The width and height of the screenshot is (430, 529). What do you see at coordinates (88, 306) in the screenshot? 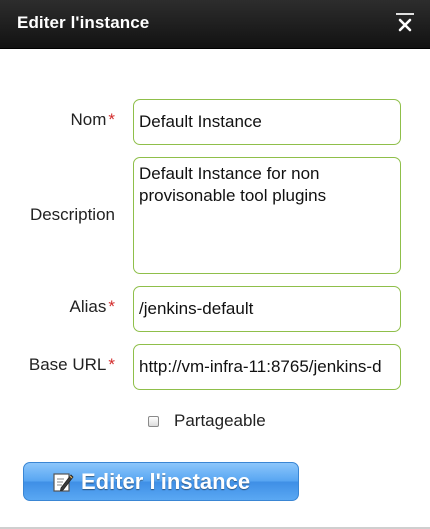
I see `alias-label-text: Alias` at bounding box center [88, 306].